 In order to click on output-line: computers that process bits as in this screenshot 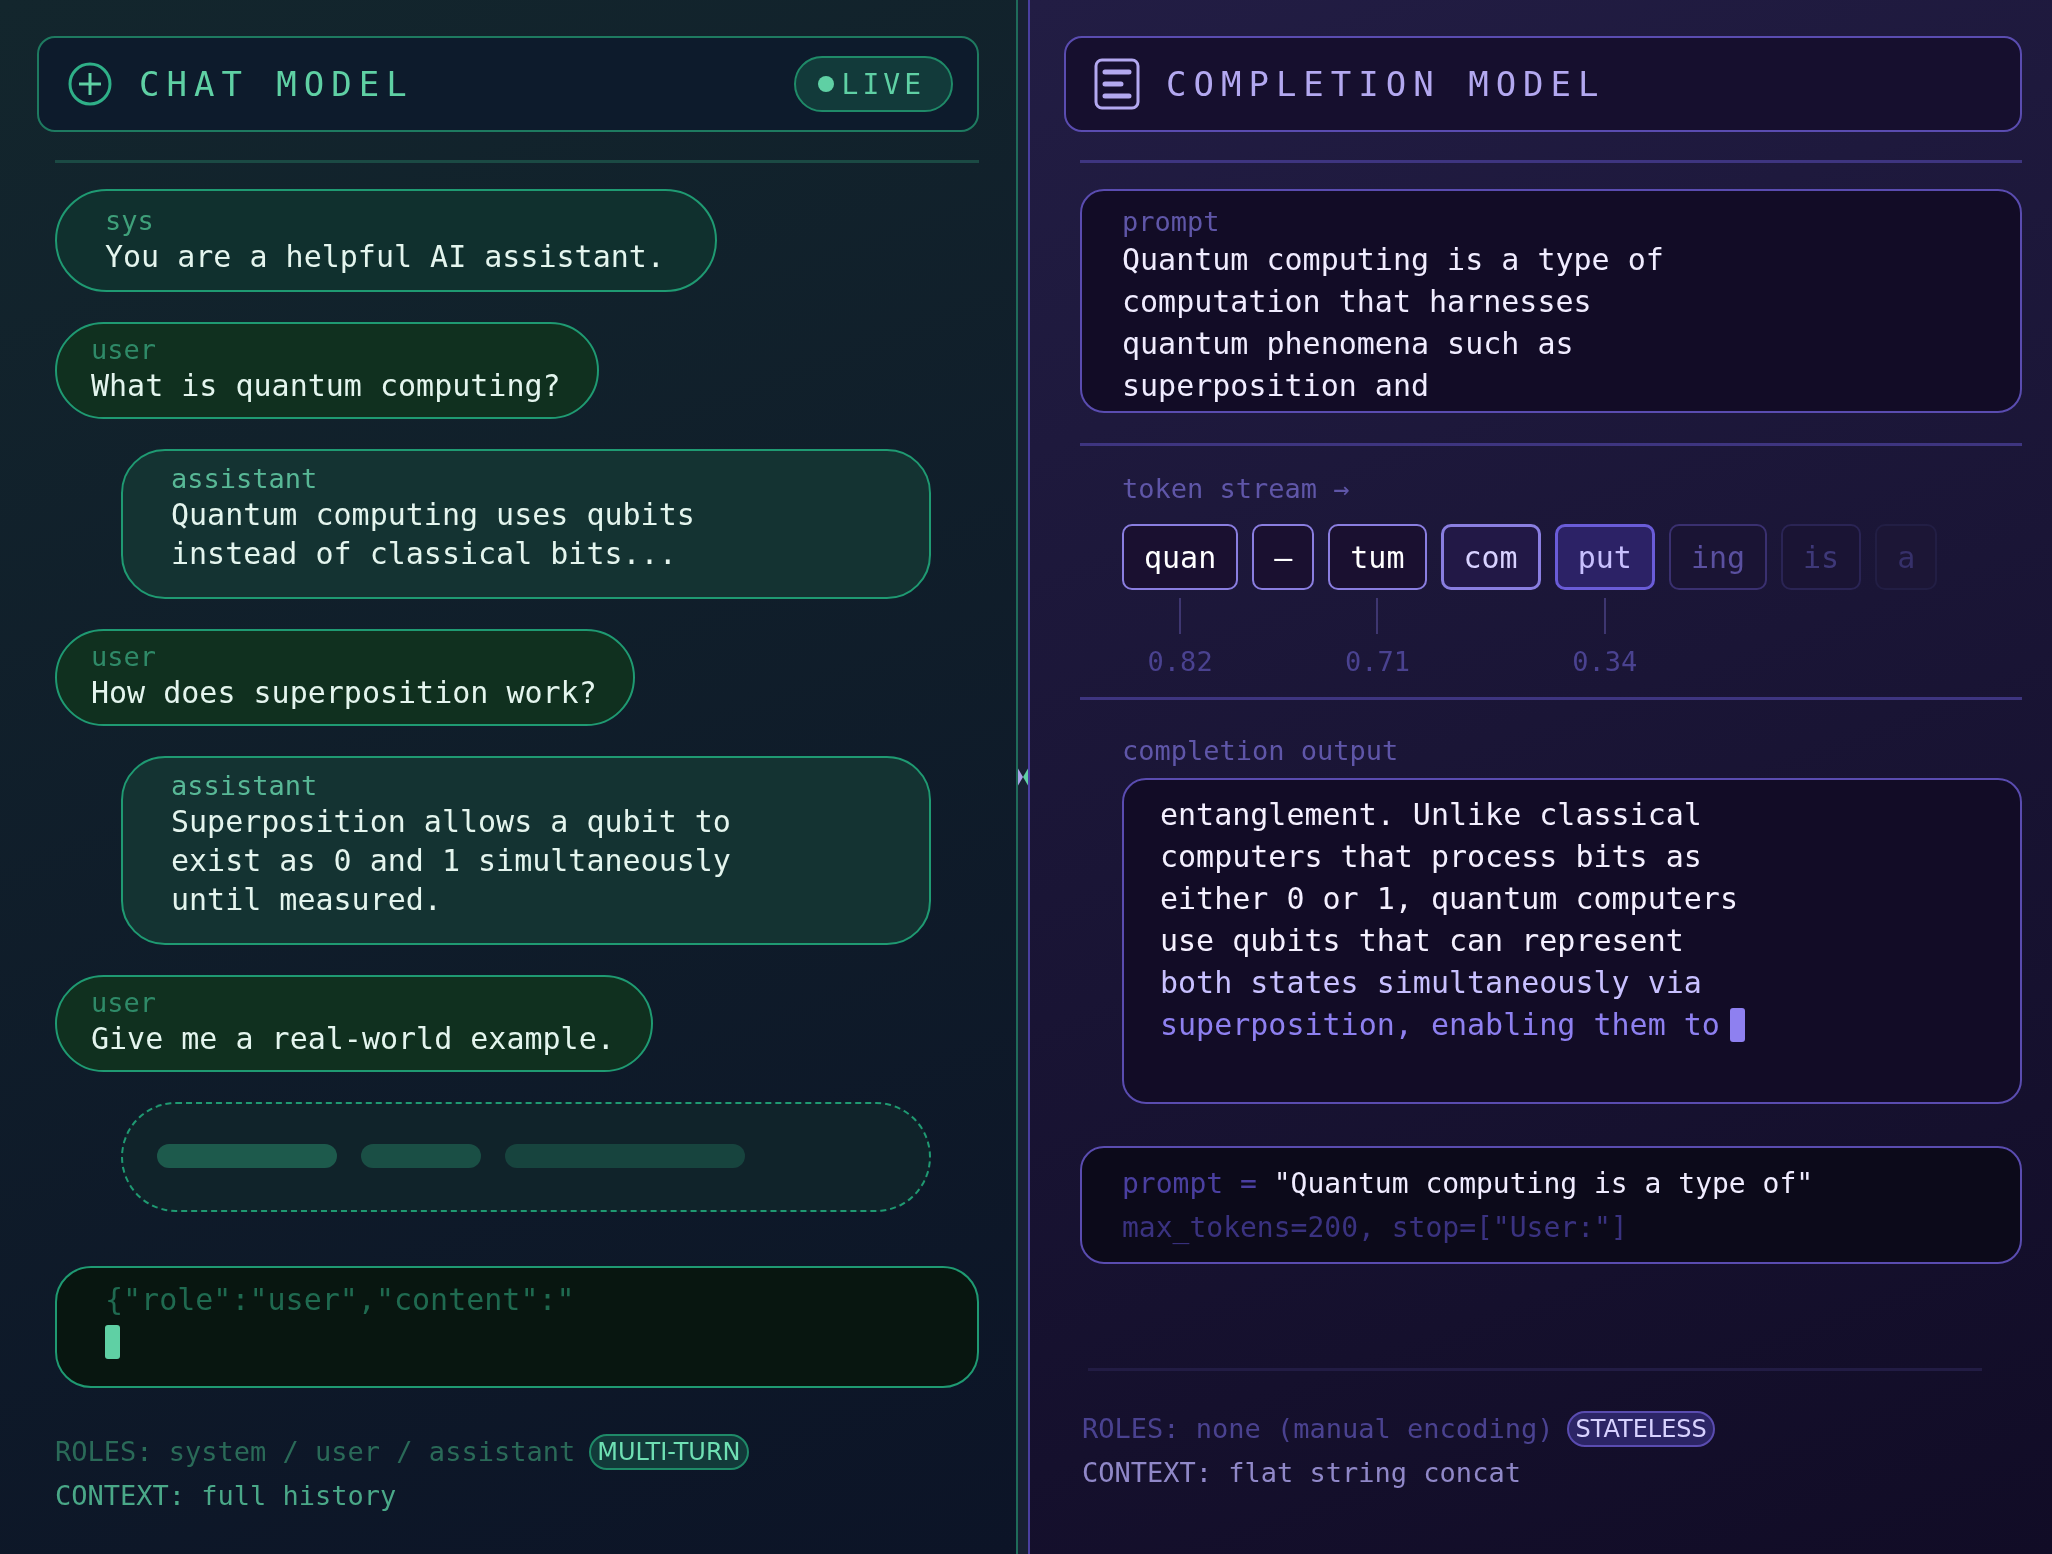, I will do `click(1431, 857)`.